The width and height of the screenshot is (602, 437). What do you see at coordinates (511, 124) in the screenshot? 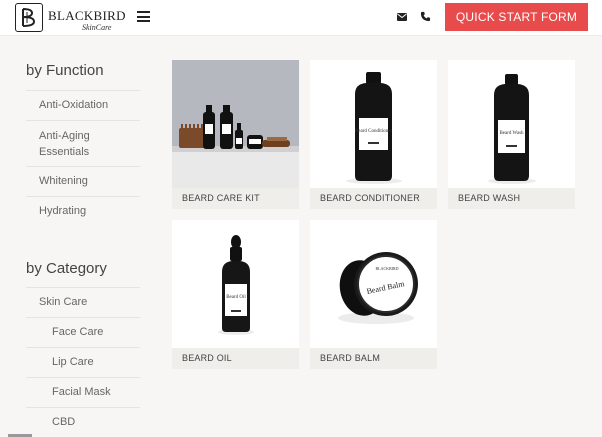
I see `product-image: Beard Wash` at bounding box center [511, 124].